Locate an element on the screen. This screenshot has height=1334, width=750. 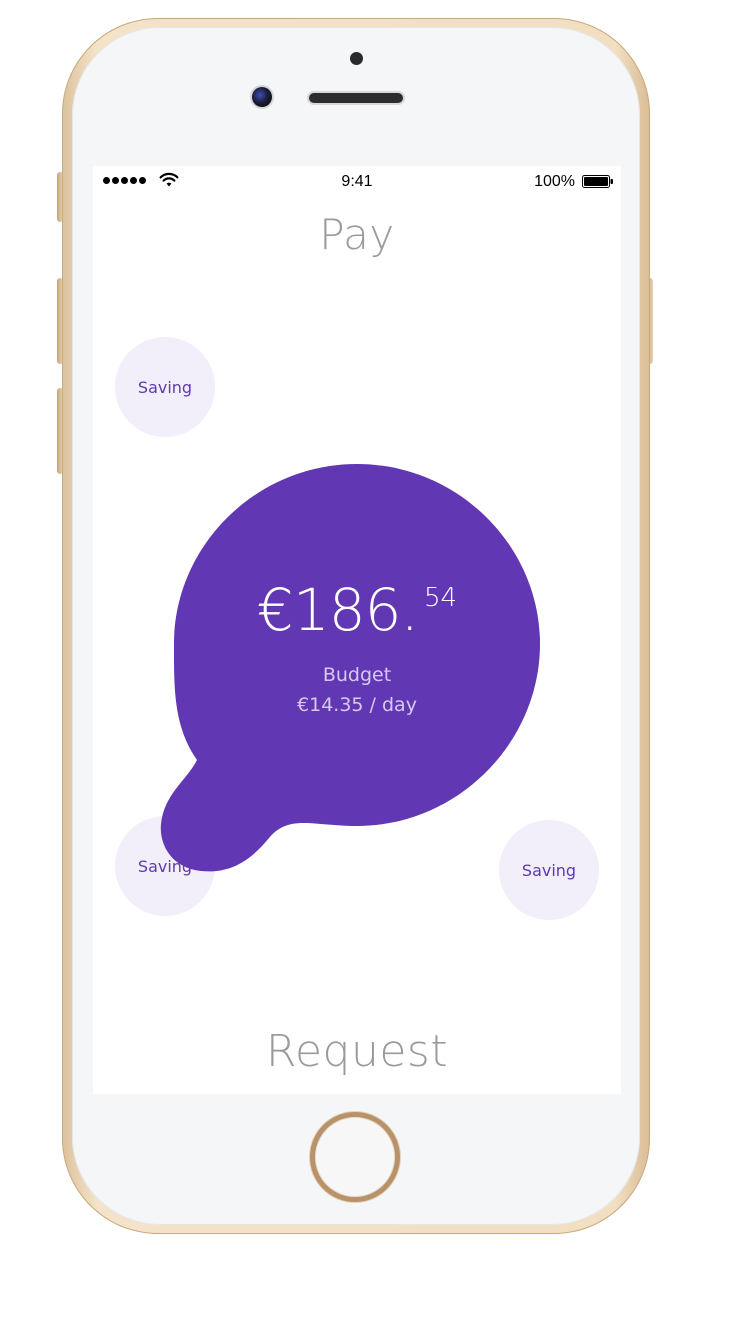
home-button is located at coordinates (355, 1157).